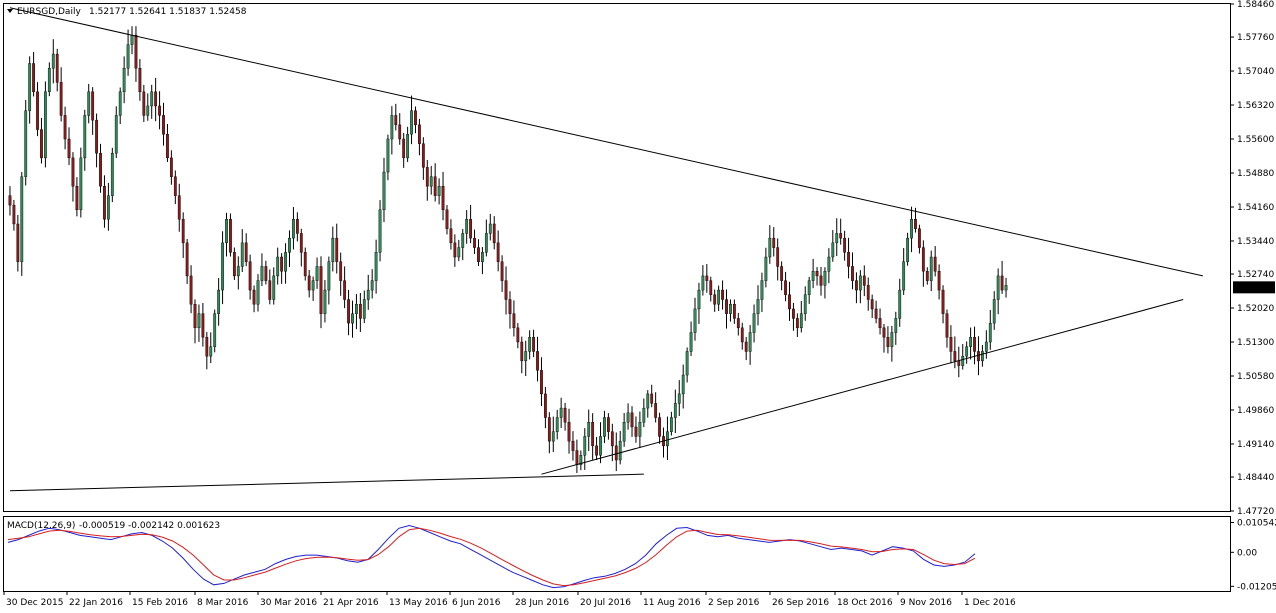 This screenshot has width=1276, height=613. I want to click on time-tick-label: 1 Dec 2016, so click(990, 603).